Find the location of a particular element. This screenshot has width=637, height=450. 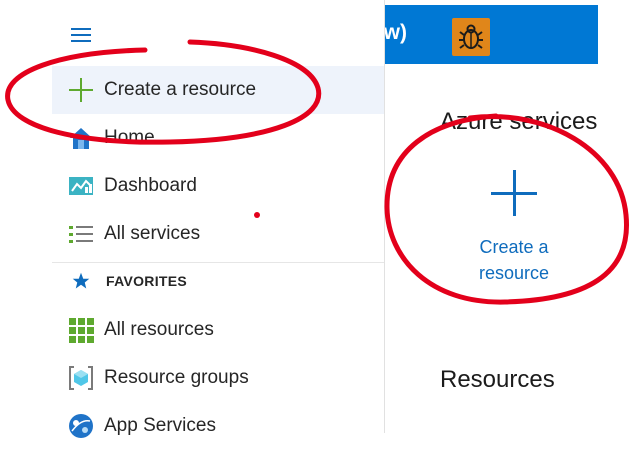

sidebar-item-resource-groups: Resource groups is located at coordinates (218, 378).